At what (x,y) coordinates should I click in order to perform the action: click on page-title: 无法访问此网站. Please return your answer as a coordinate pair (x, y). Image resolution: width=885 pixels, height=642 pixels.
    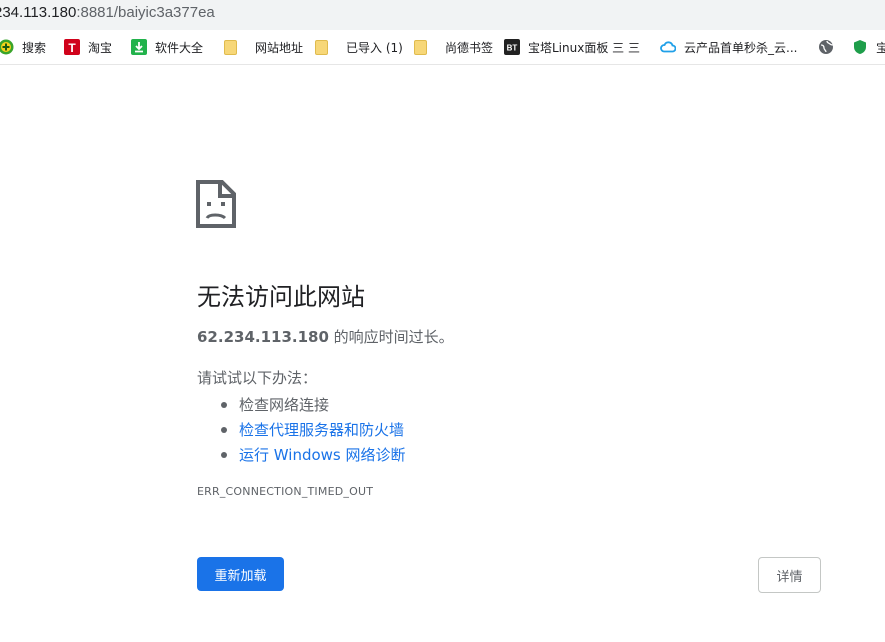
    Looking at the image, I should click on (281, 297).